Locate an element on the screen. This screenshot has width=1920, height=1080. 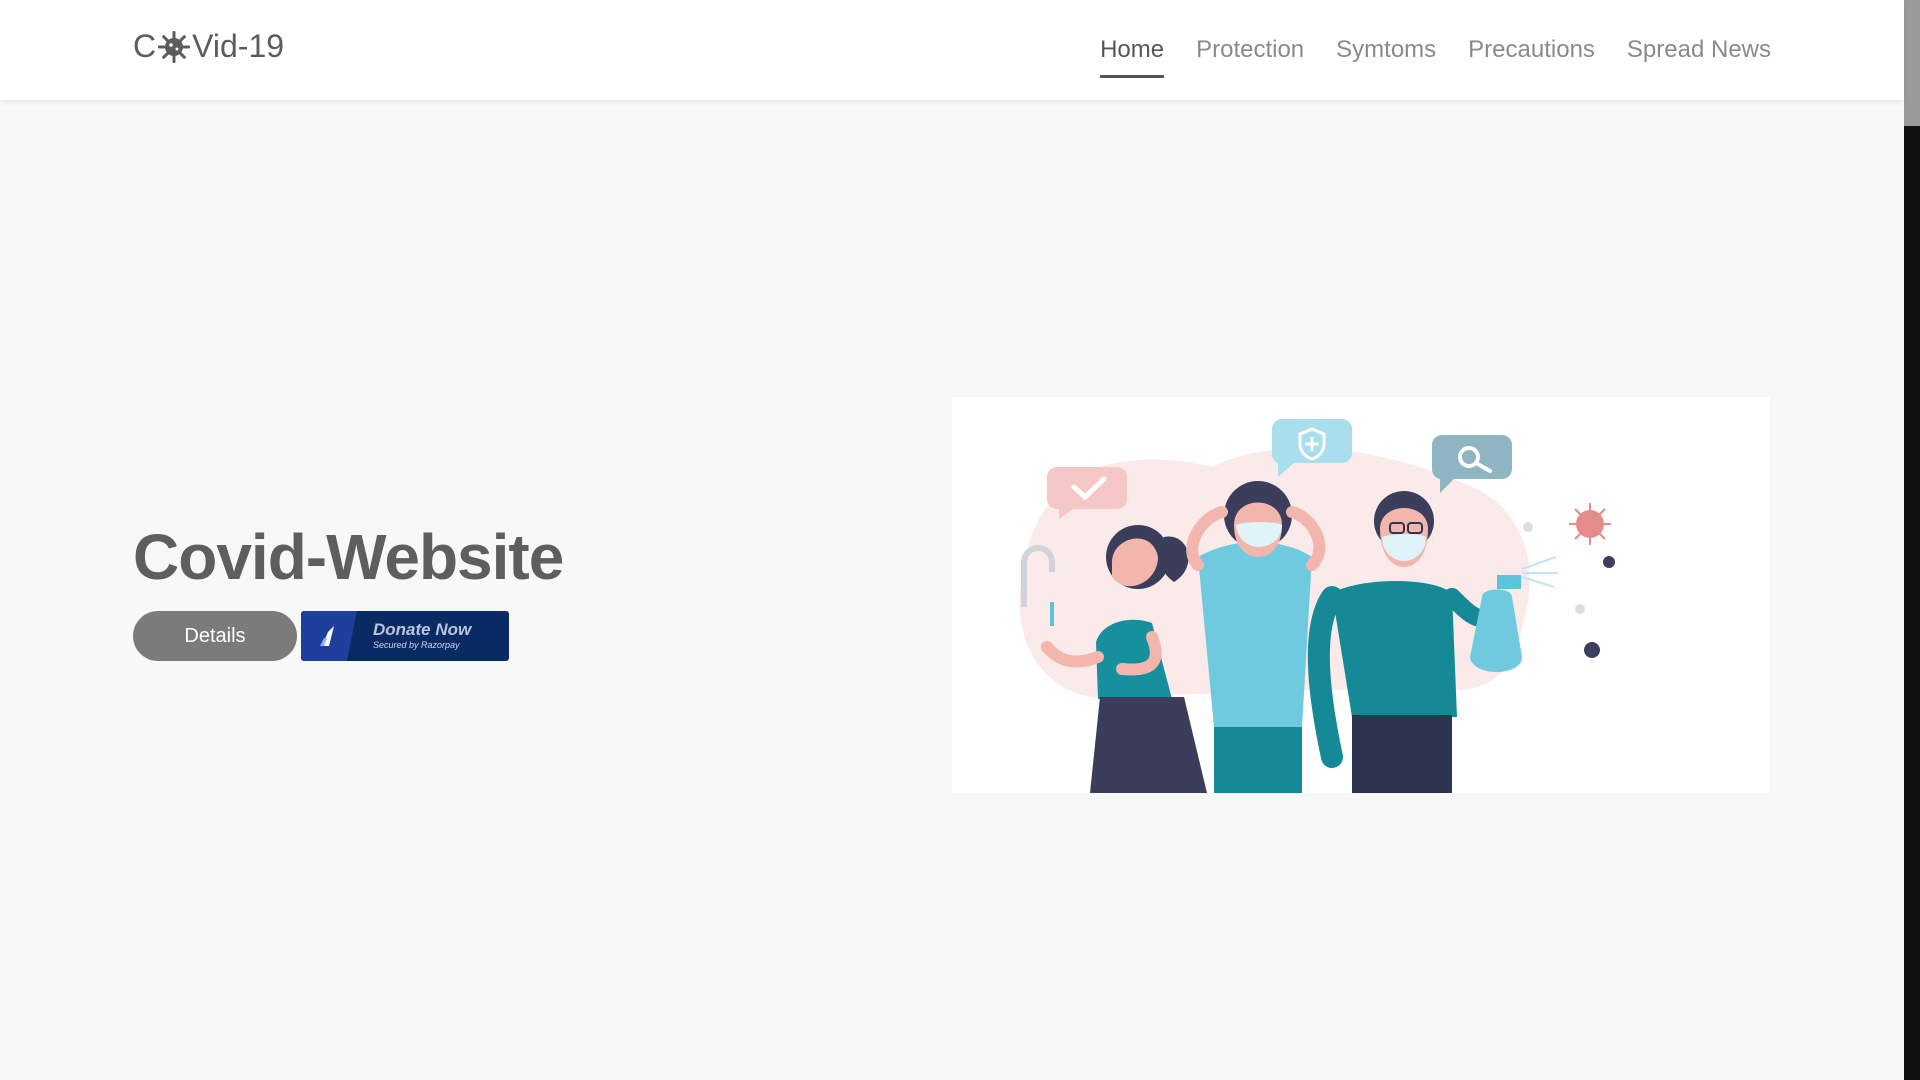
nav-link-home: Home is located at coordinates (1132, 53).